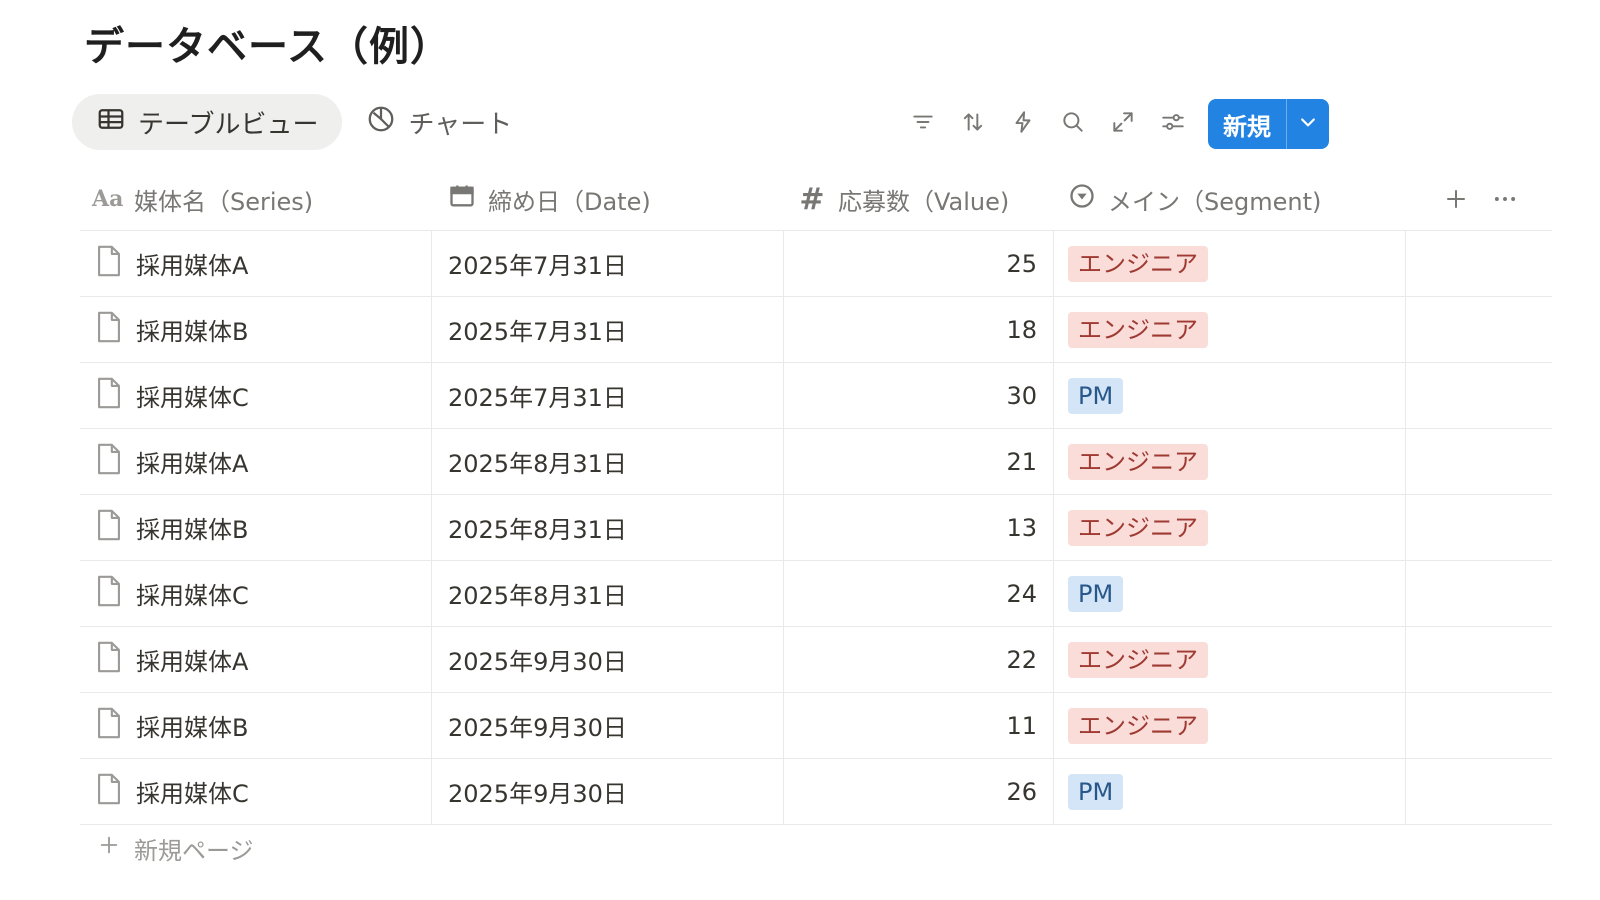 The height and width of the screenshot is (900, 1600). I want to click on table-row: 採用媒体B 2025年9月30日 11 エンジニア, so click(816, 726).